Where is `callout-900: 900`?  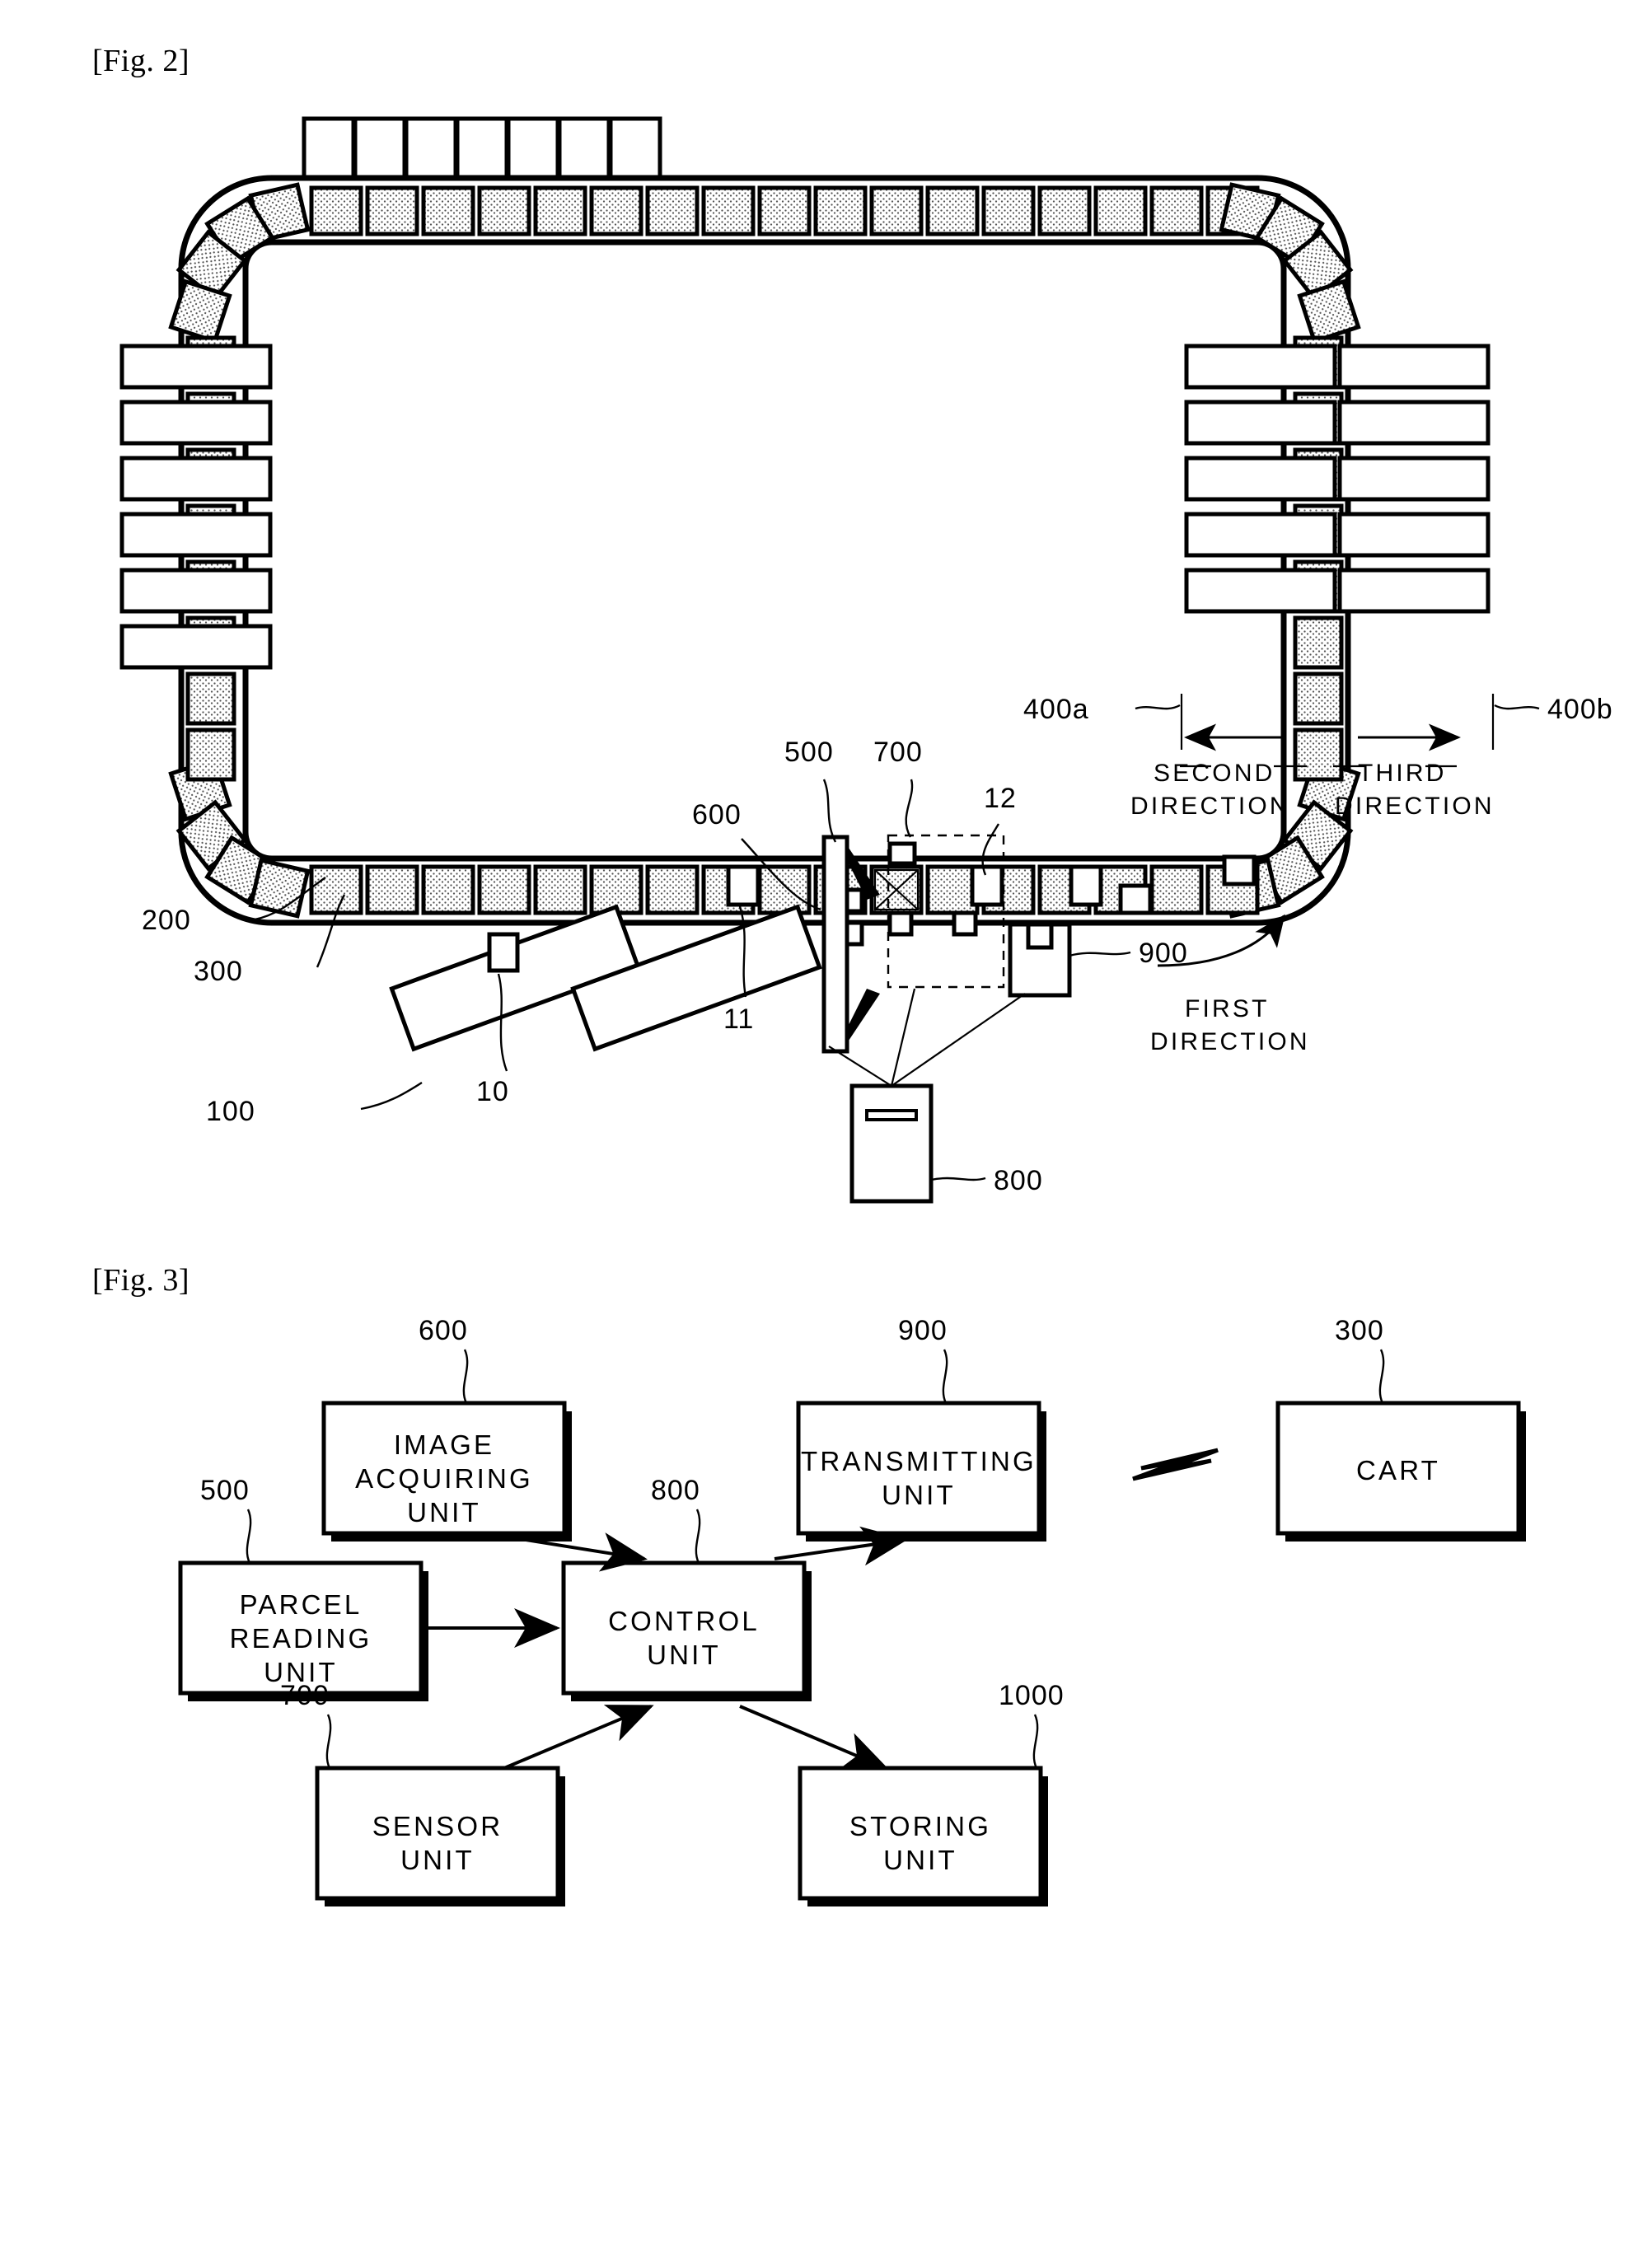 callout-900: 900 is located at coordinates (923, 1360).